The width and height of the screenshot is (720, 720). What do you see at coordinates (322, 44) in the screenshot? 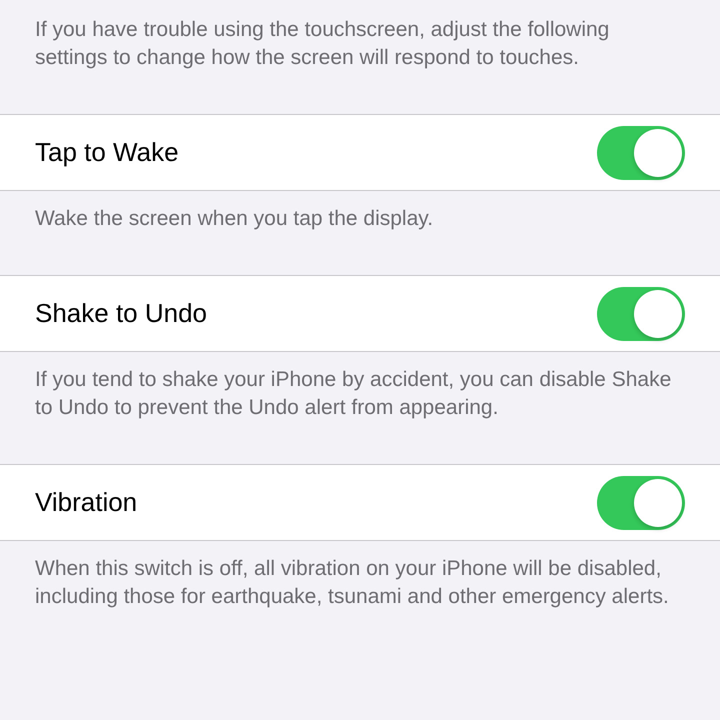
I see `intro-text: If you have trouble using the touchscreen, adjust the following settings to change how the screen will respond to touches.` at bounding box center [322, 44].